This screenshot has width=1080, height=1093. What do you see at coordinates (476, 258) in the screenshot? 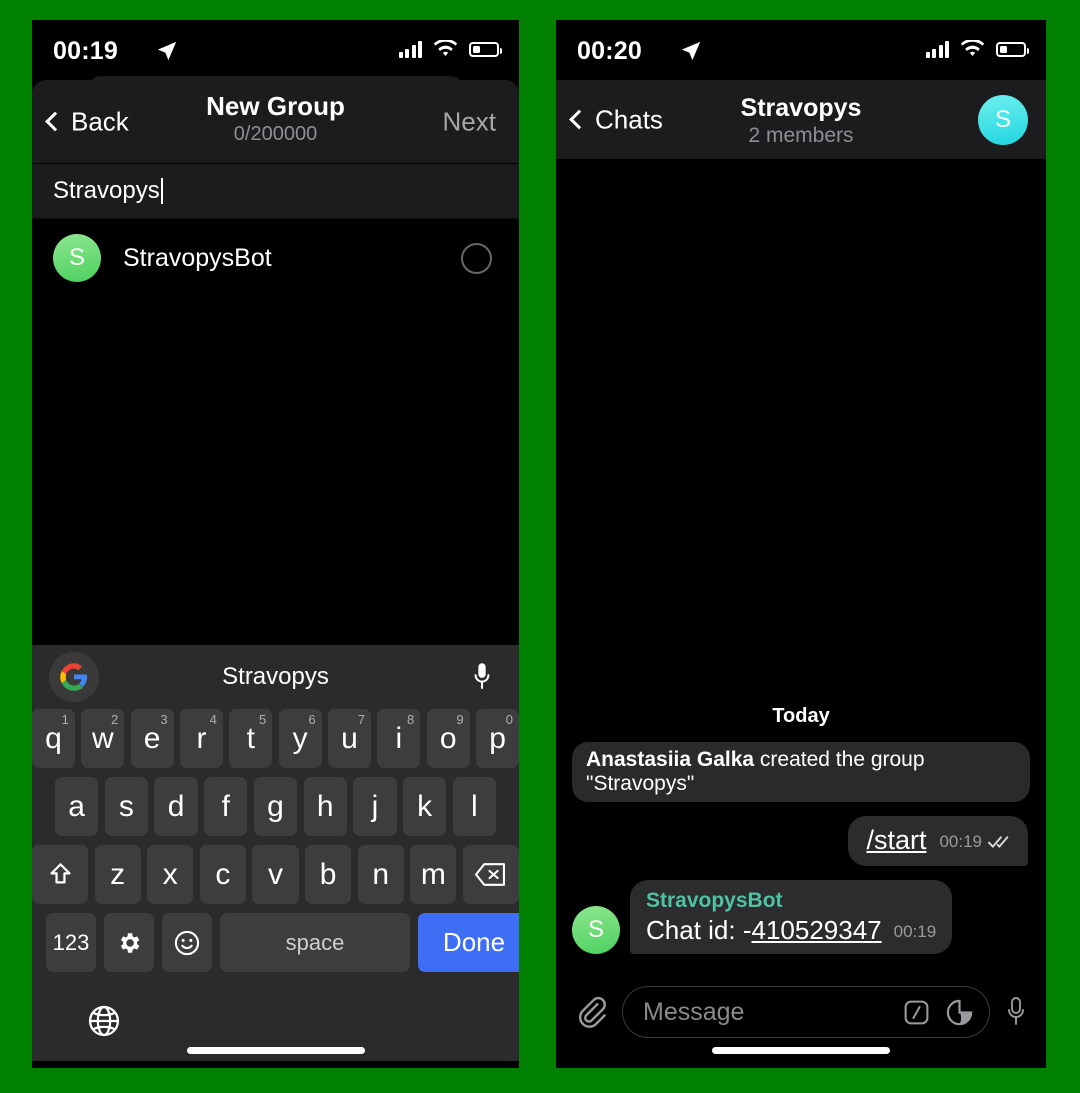
I see `select-checkbox` at bounding box center [476, 258].